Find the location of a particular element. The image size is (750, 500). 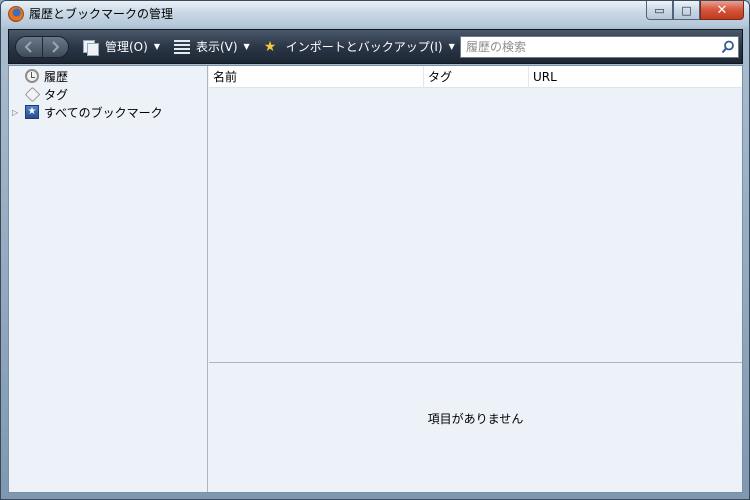

title-bar: 履歴とブックマークの管理 ▭ □ ✕ is located at coordinates (375, 14).